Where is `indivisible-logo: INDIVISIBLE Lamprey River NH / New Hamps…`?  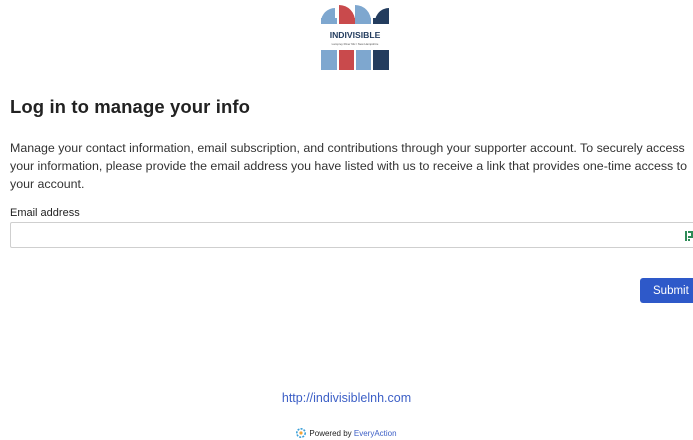
indivisible-logo: INDIVISIBLE Lamprey River NH / New Hamps… is located at coordinates (355, 36).